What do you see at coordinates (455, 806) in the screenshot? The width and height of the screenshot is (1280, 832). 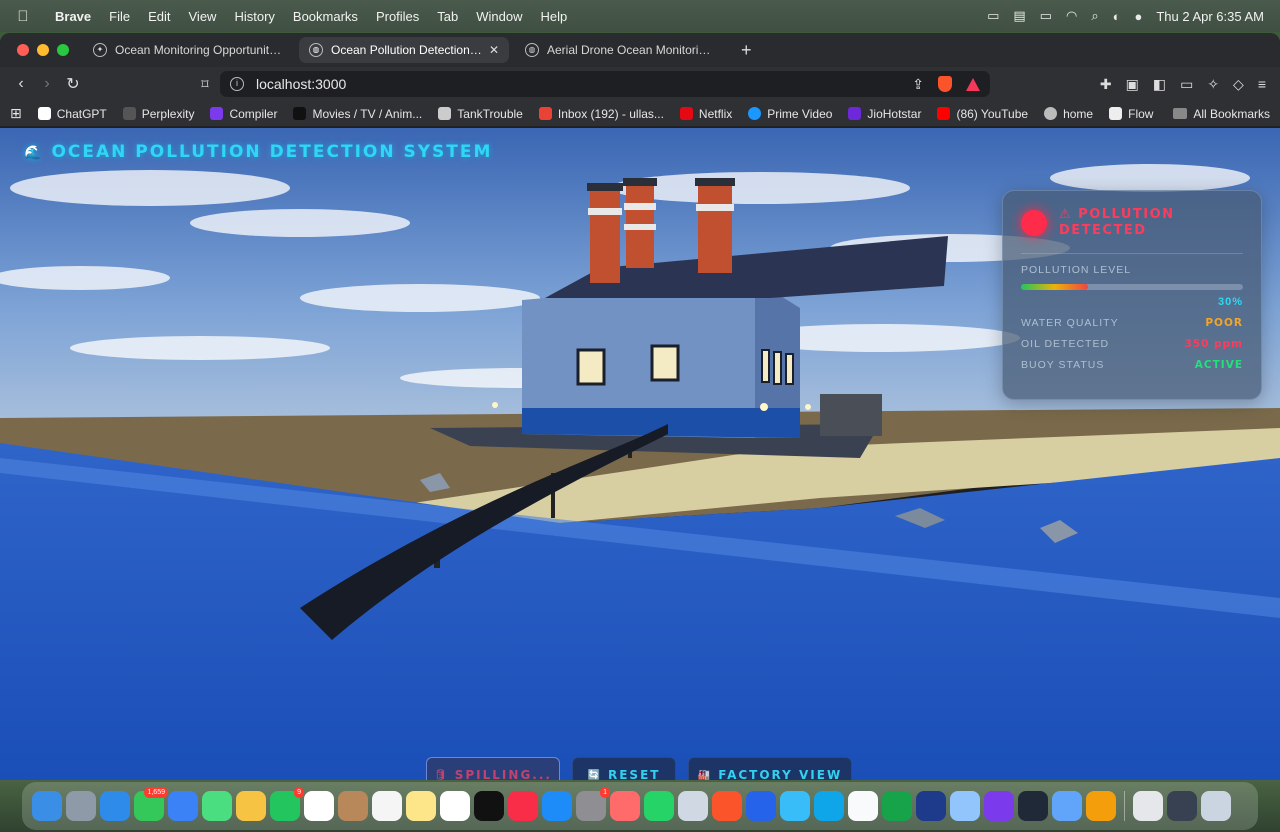 I see `dock-freeform-icon` at bounding box center [455, 806].